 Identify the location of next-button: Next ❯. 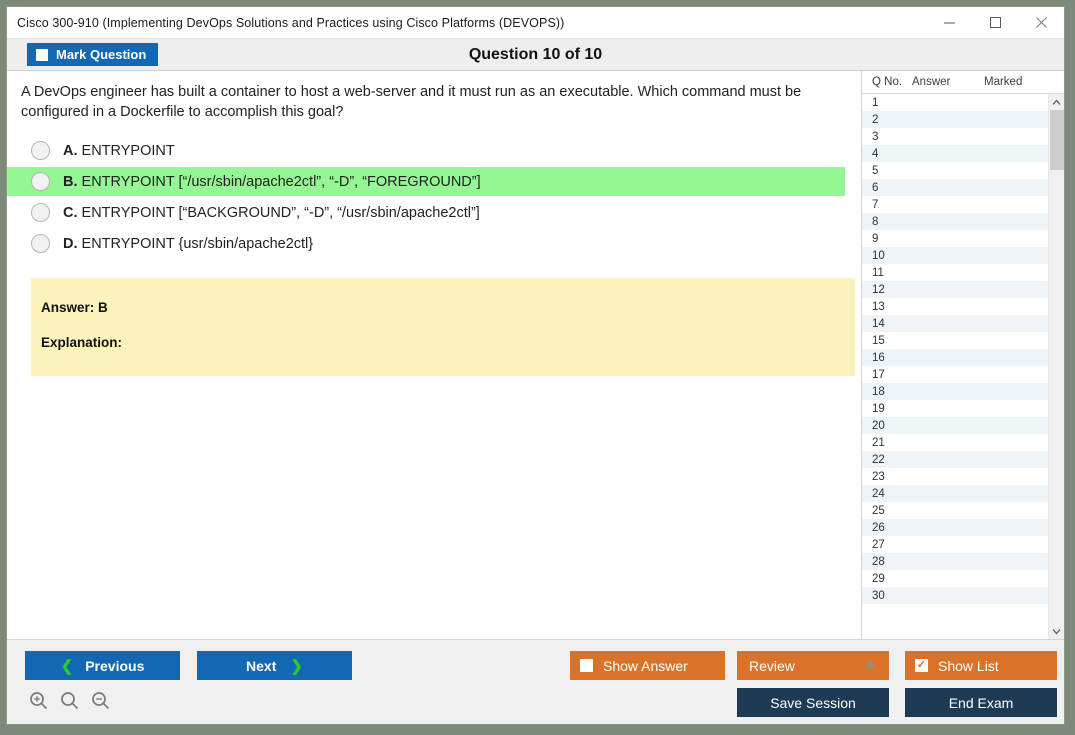
(274, 665).